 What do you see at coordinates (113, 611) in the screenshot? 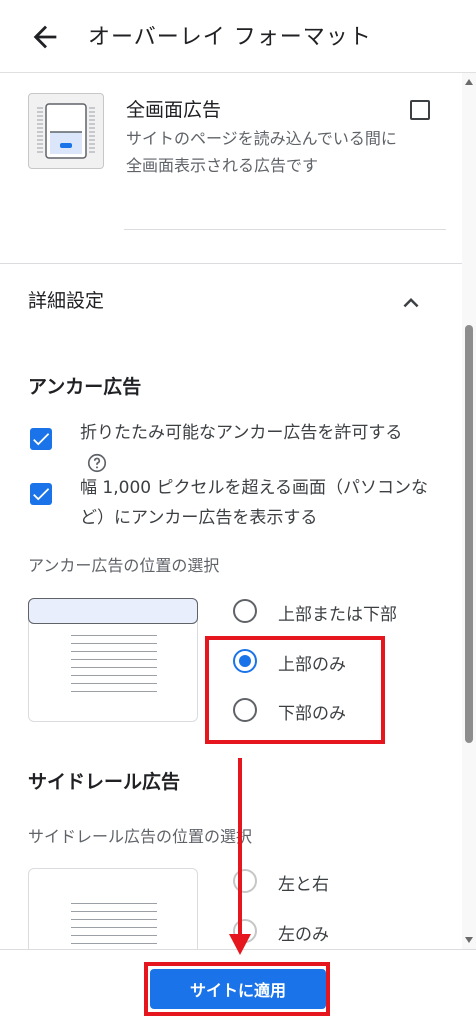
I see `top-anchor-bar` at bounding box center [113, 611].